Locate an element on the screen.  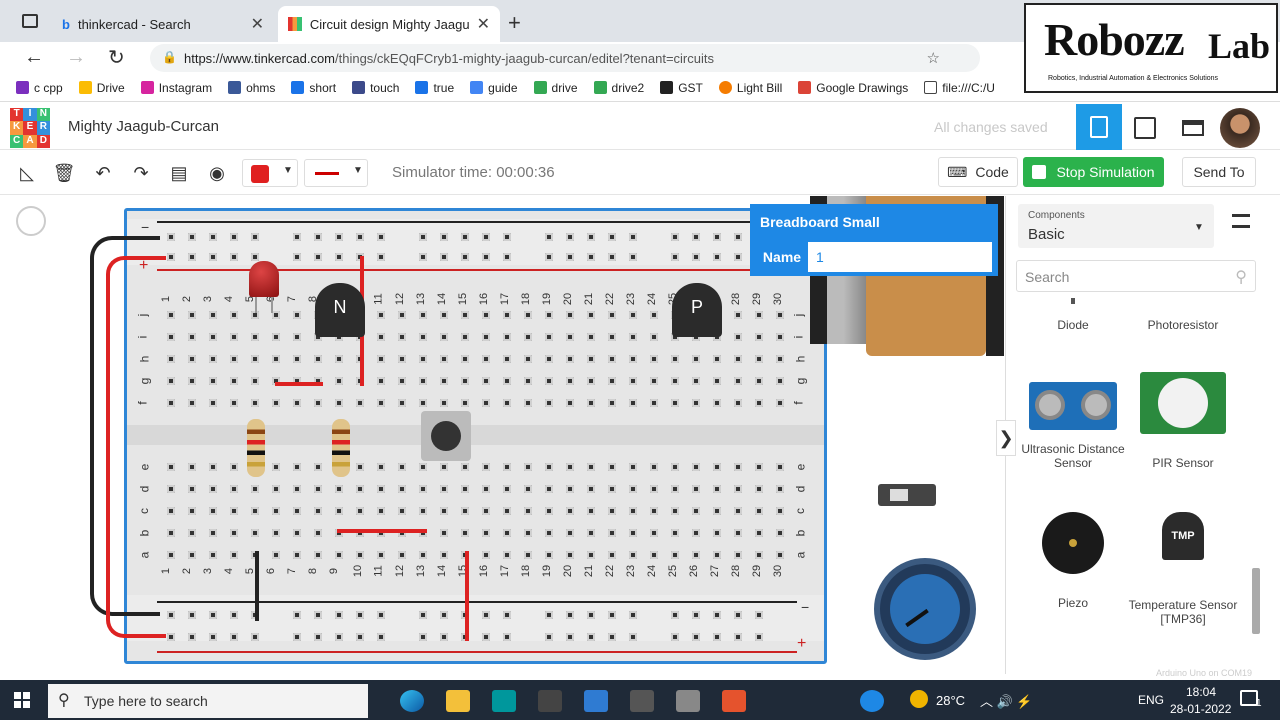
undo-icon: ↶ is located at coordinates (103, 173).